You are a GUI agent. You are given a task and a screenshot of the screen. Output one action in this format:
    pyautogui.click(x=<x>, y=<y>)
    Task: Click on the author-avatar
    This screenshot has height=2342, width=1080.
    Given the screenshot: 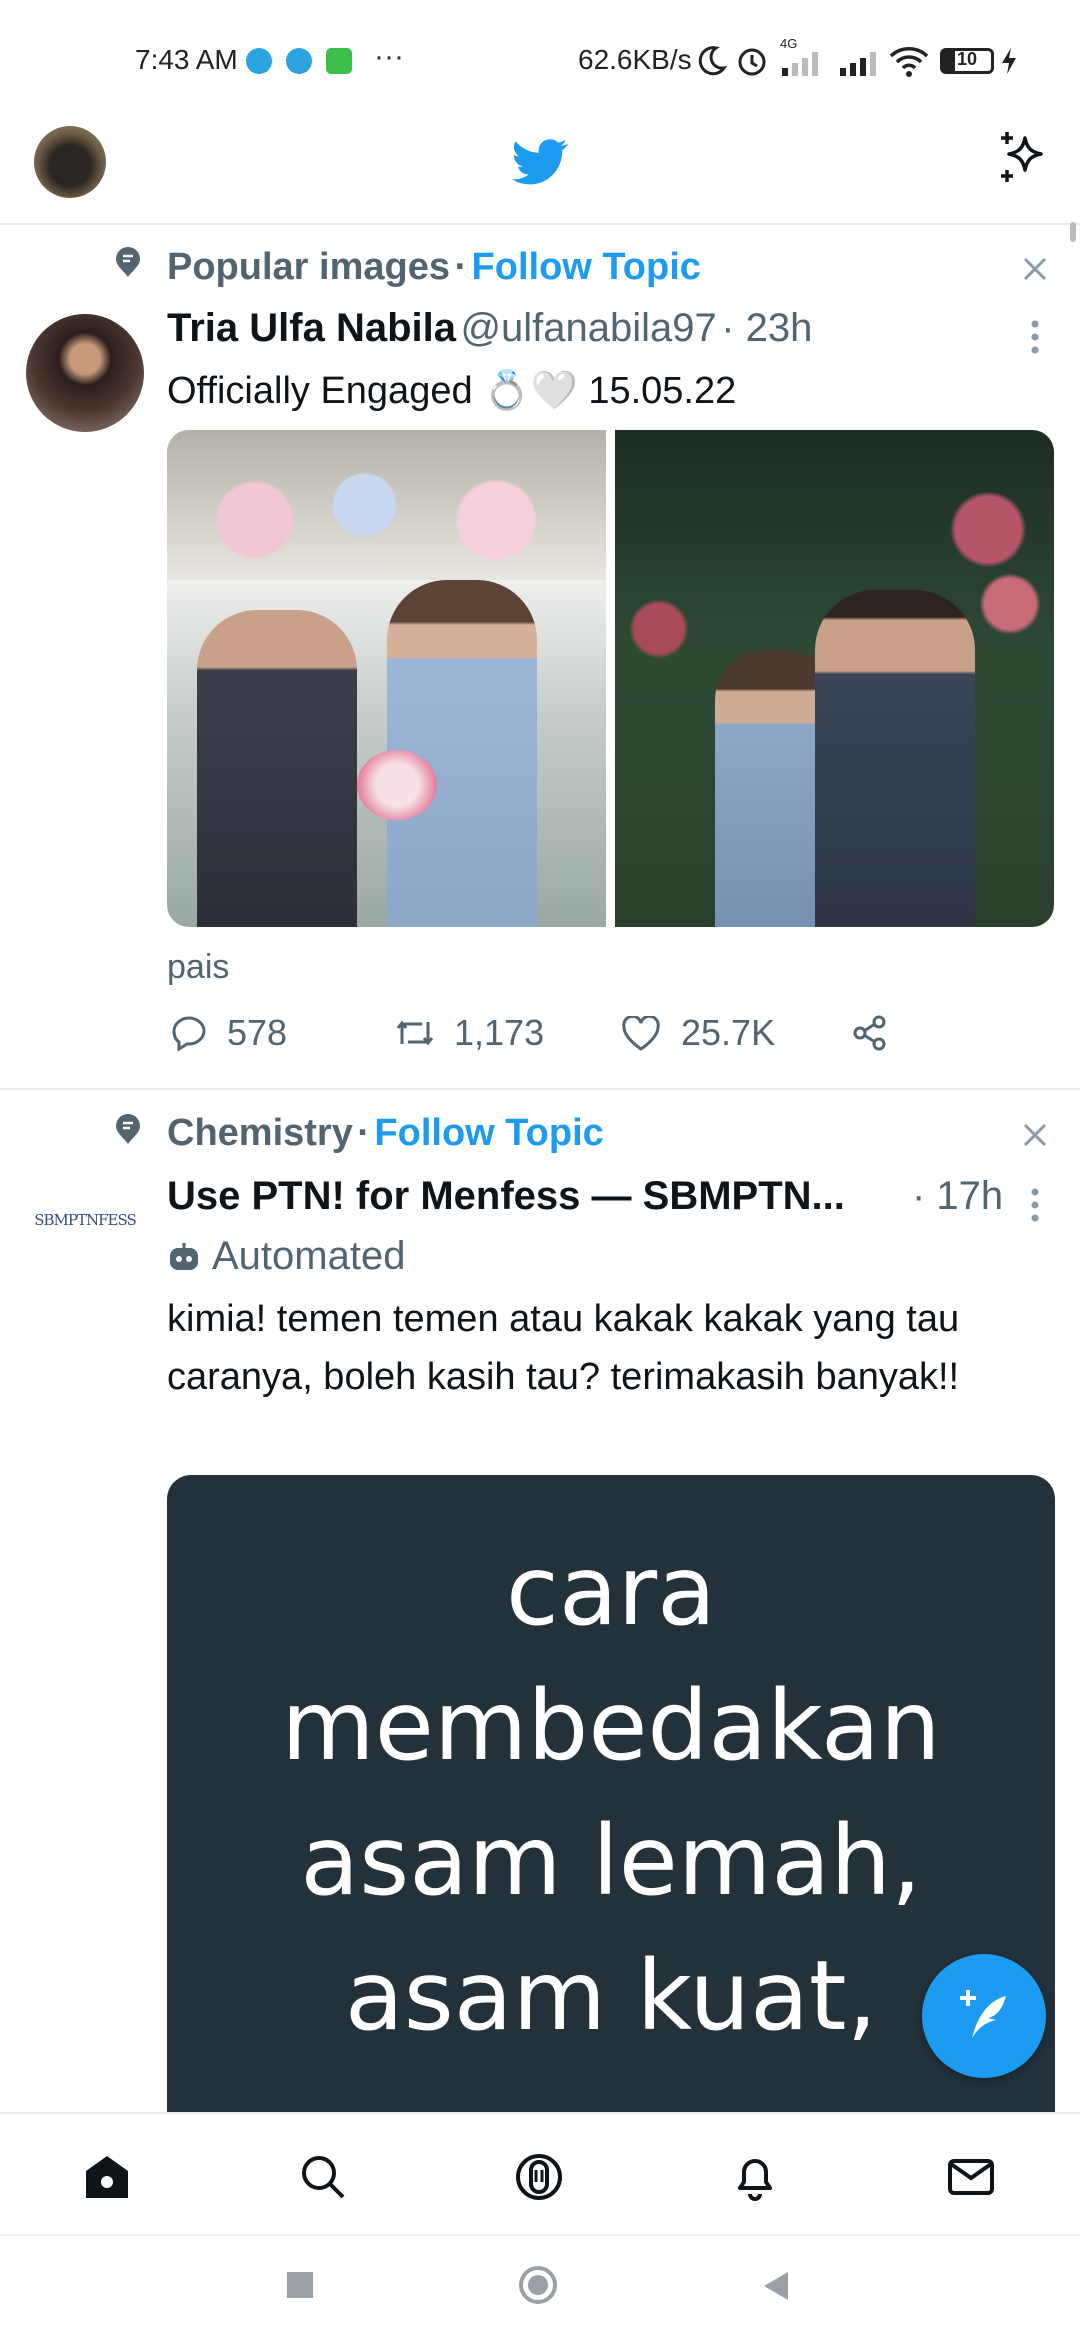 What is the action you would take?
    pyautogui.click(x=85, y=373)
    